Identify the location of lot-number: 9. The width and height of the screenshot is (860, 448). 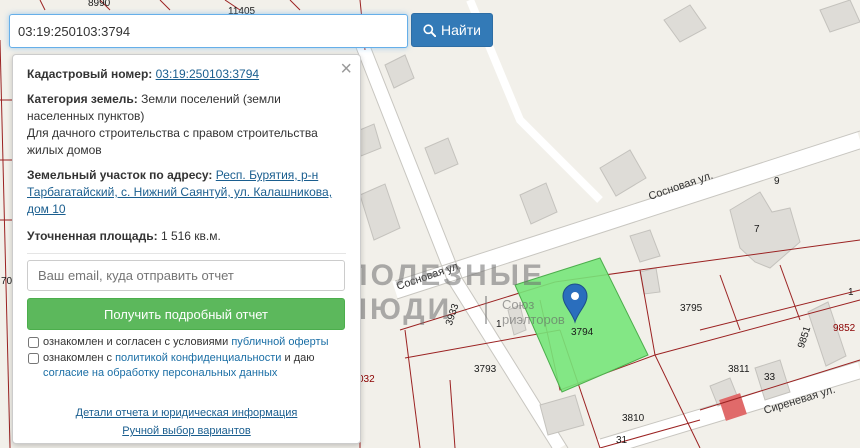
(777, 181).